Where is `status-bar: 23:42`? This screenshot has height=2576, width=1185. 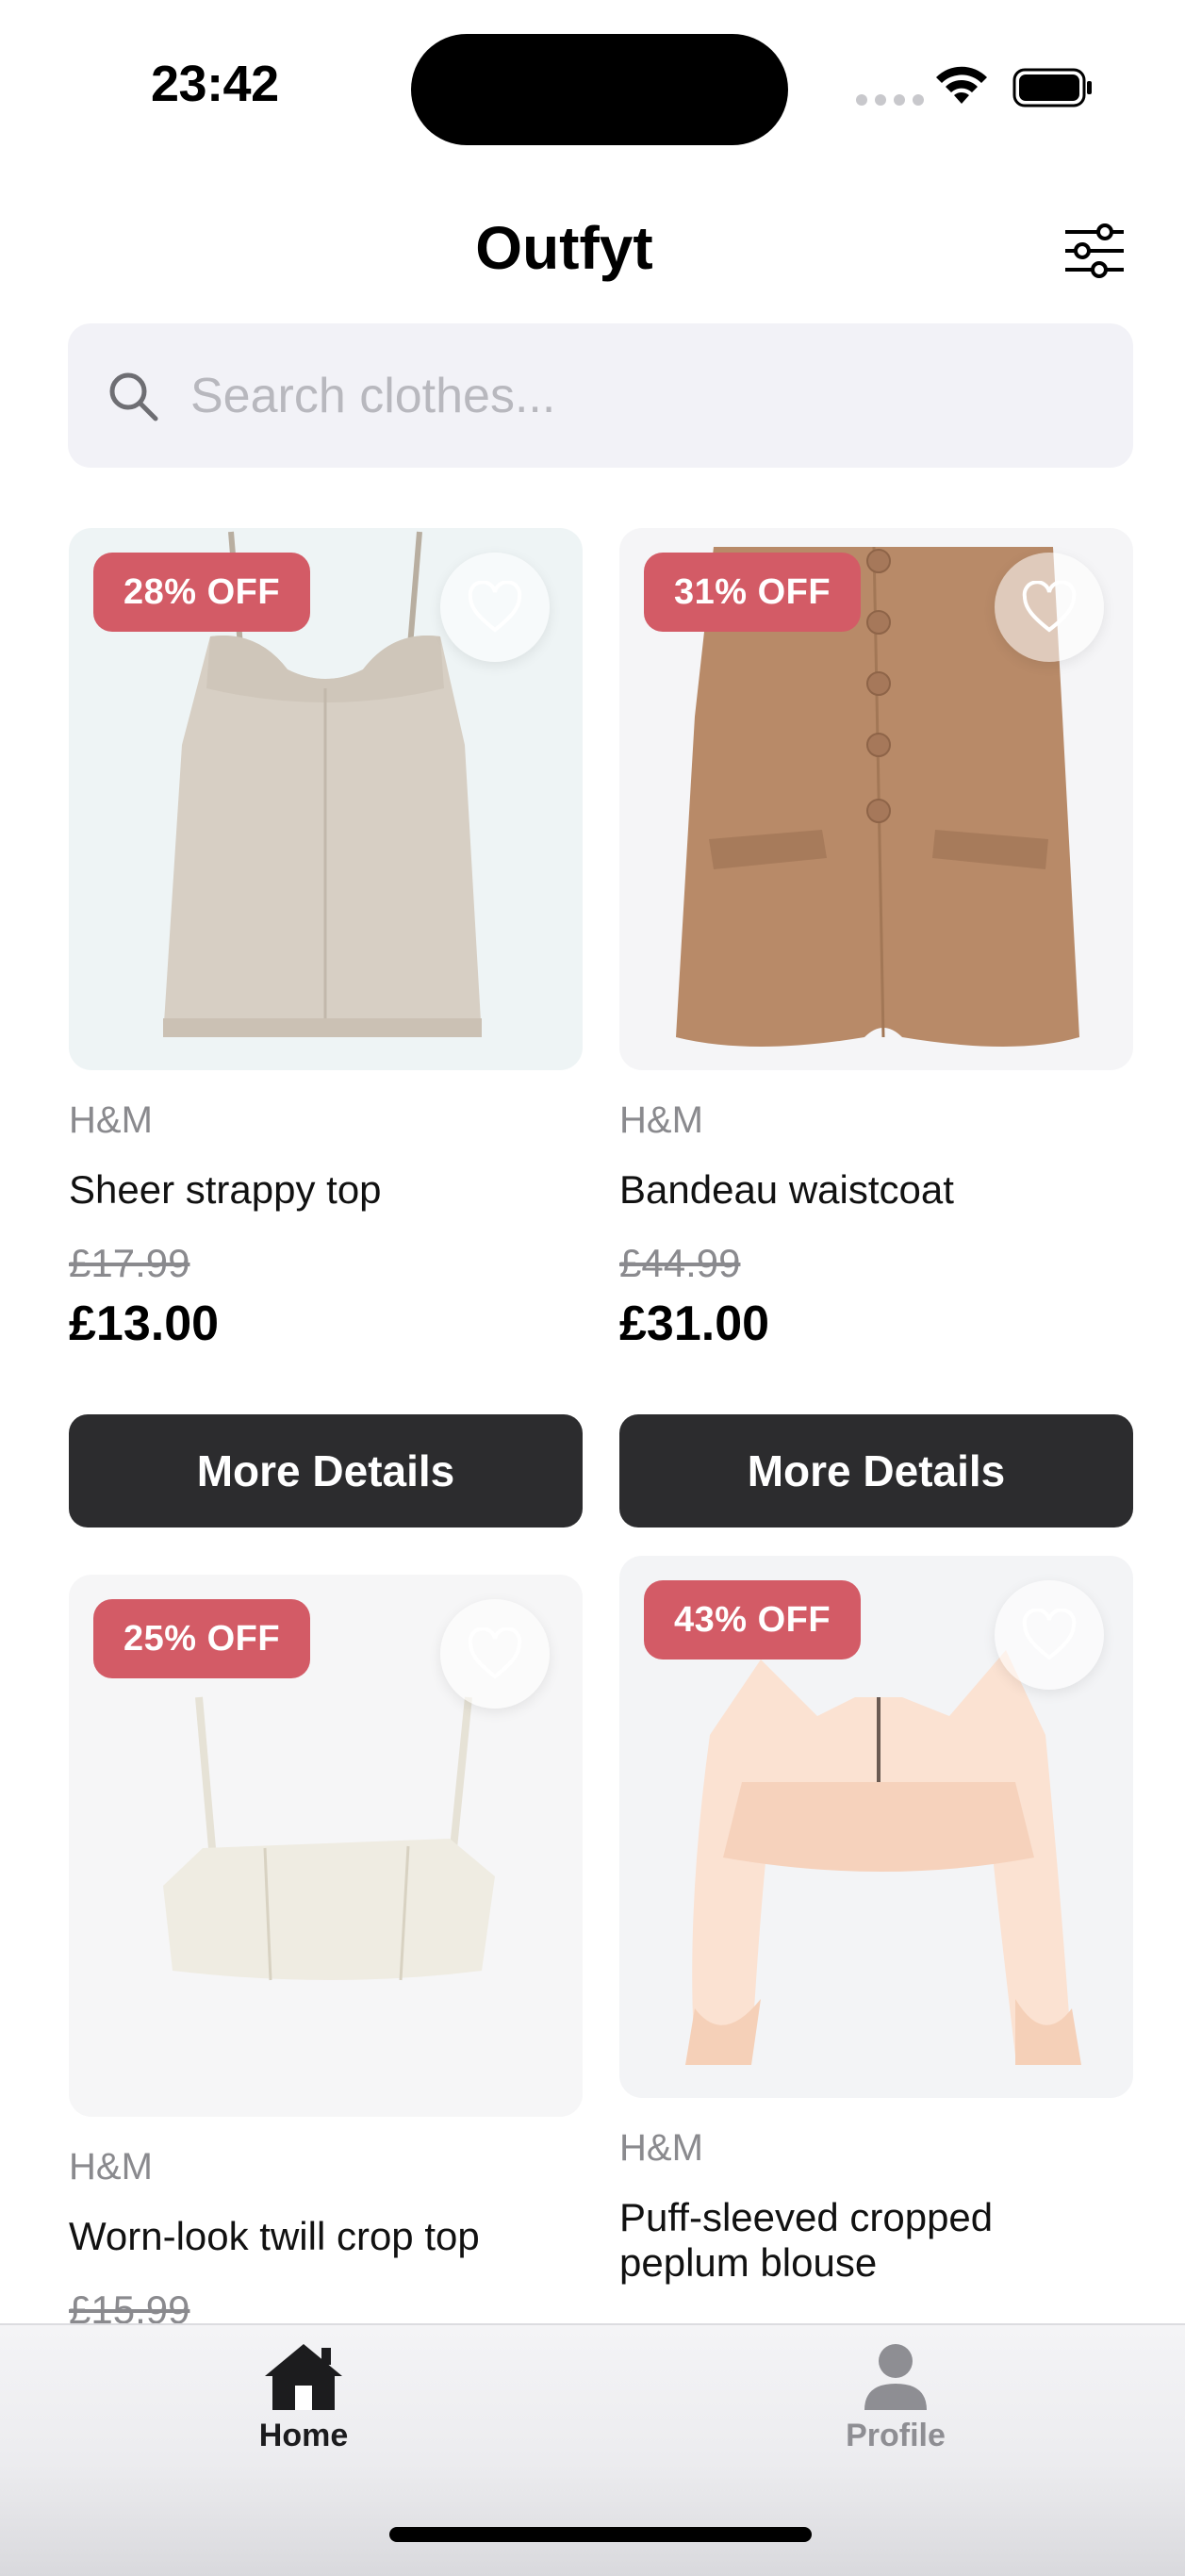 status-bar: 23:42 is located at coordinates (593, 80).